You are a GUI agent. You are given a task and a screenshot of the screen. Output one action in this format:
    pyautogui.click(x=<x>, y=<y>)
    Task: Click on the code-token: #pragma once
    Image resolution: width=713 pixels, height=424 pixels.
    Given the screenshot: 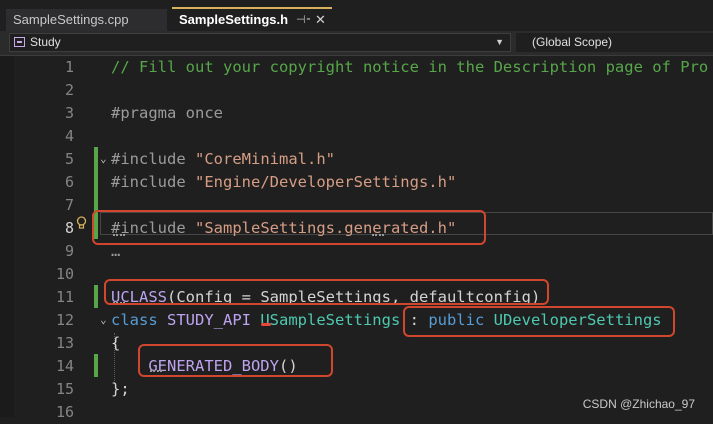 What is the action you would take?
    pyautogui.click(x=167, y=113)
    